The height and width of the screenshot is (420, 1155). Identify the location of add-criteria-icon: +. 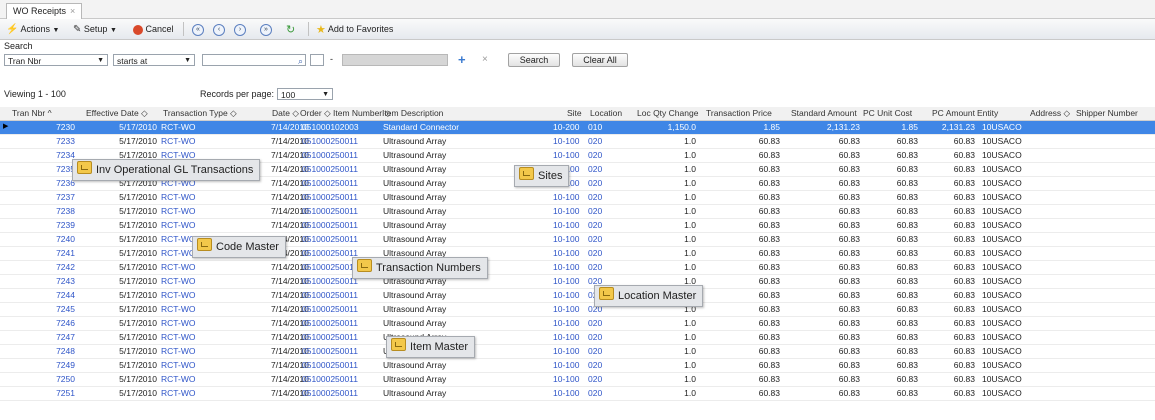
(462, 59).